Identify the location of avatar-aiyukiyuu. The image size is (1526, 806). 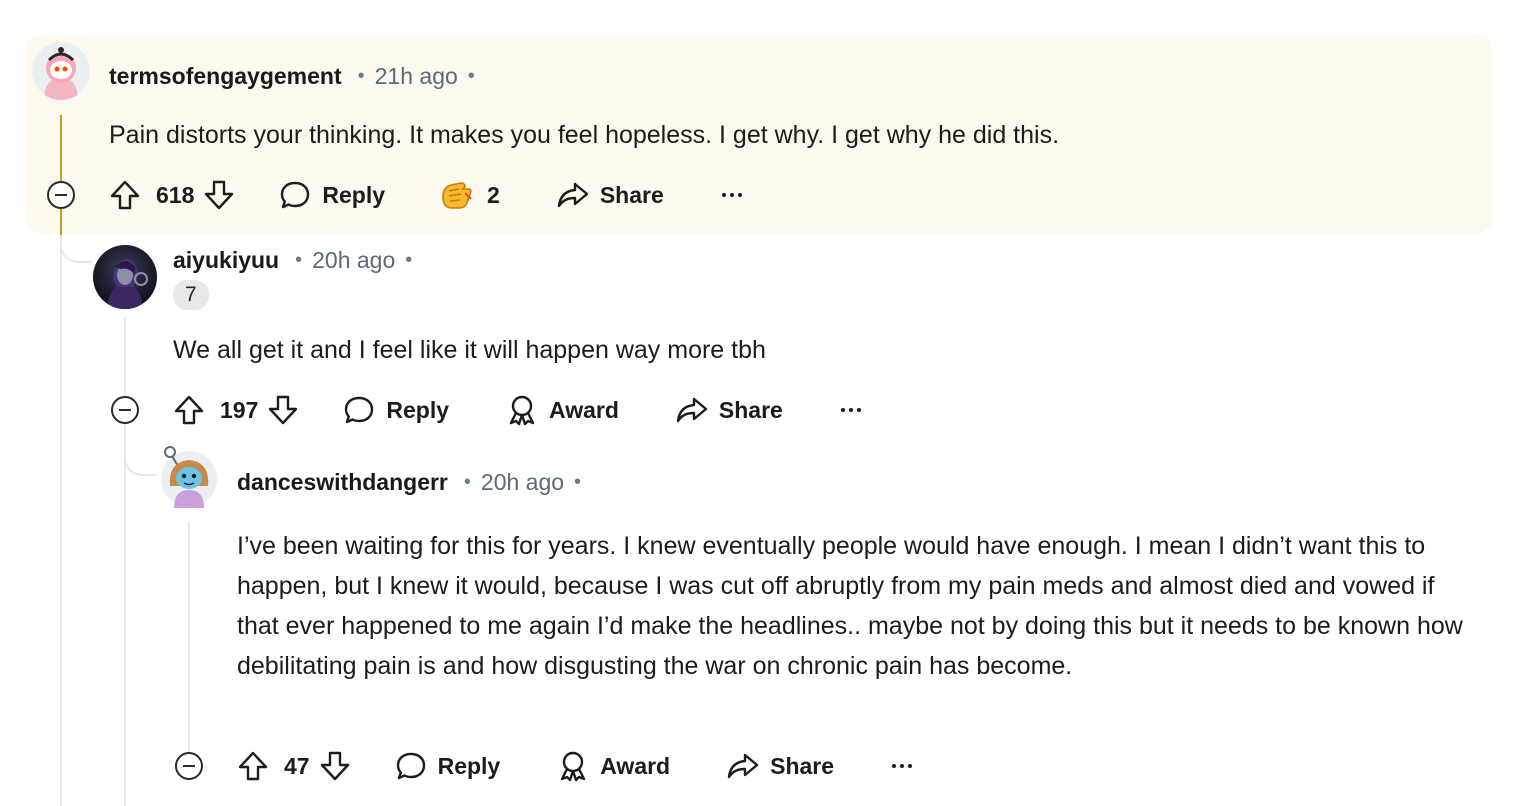
(125, 277).